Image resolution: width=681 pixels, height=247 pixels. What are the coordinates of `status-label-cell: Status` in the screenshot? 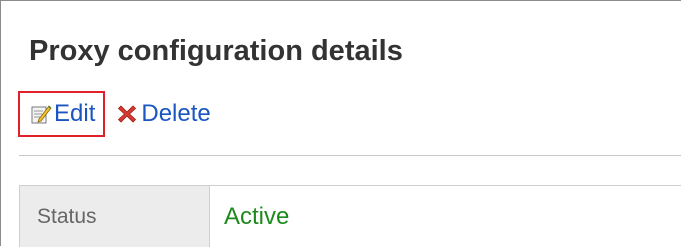 It's located at (115, 216).